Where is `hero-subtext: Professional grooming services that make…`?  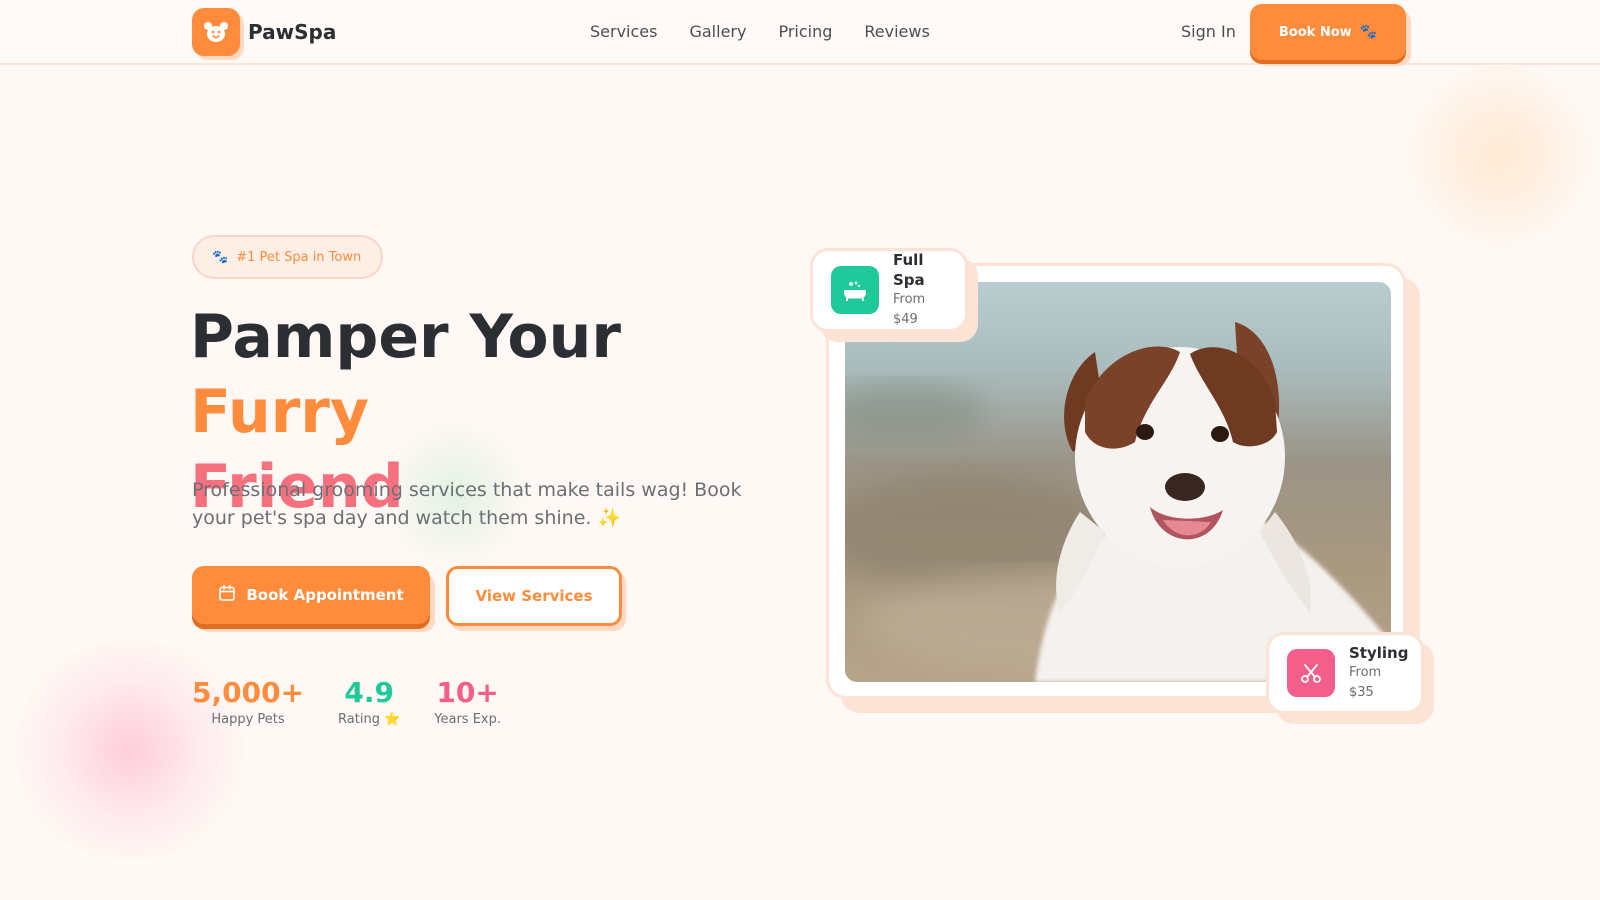 hero-subtext: Professional grooming services that make… is located at coordinates (467, 504).